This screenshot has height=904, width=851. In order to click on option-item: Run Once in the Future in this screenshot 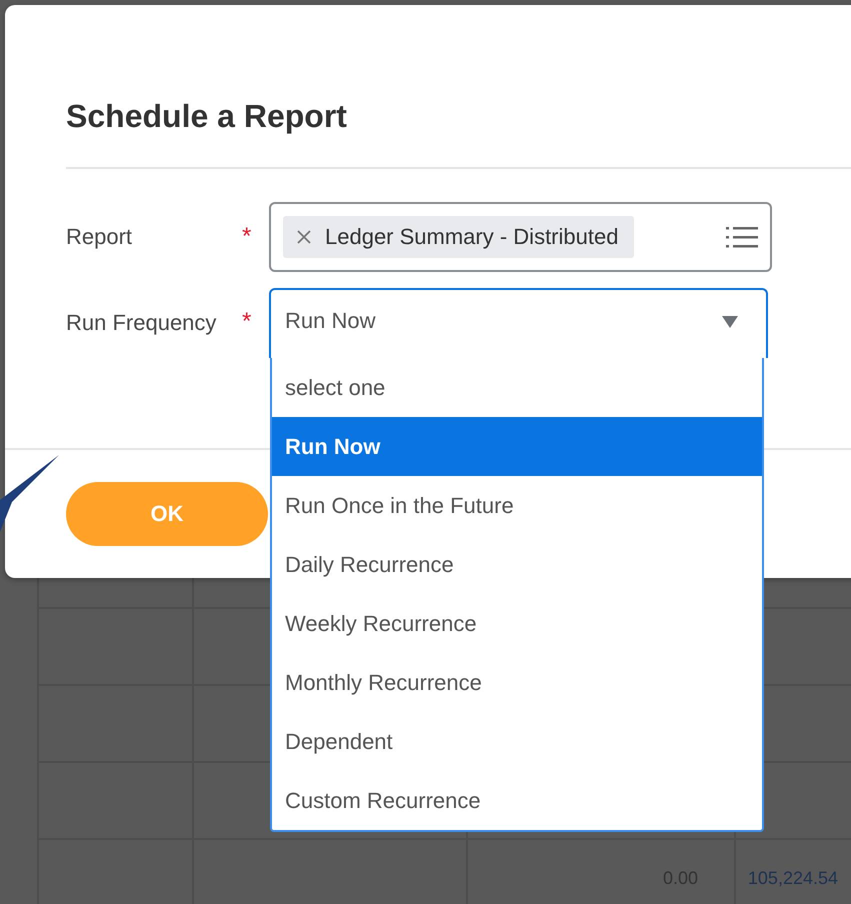, I will do `click(517, 505)`.